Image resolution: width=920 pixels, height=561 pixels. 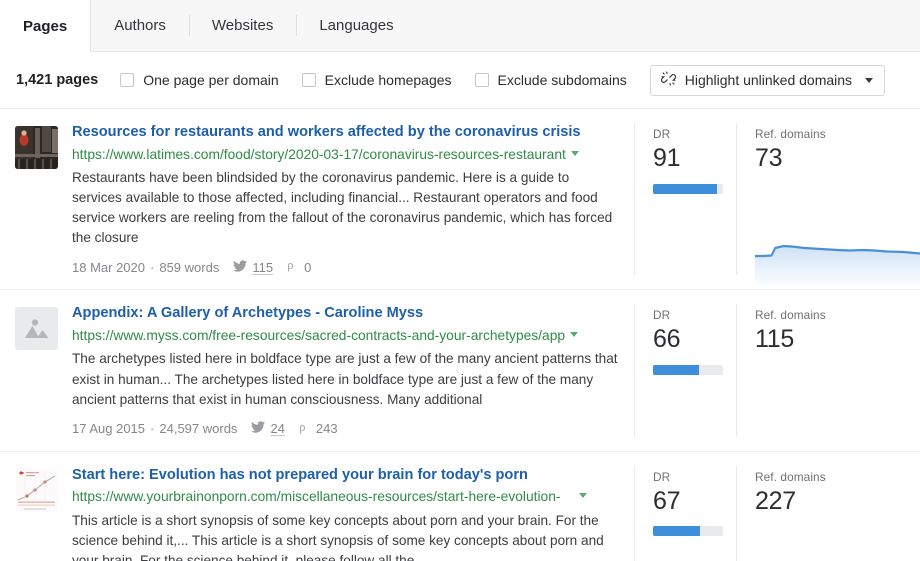 What do you see at coordinates (685, 513) in the screenshot?
I see `dr-column: DR 67` at bounding box center [685, 513].